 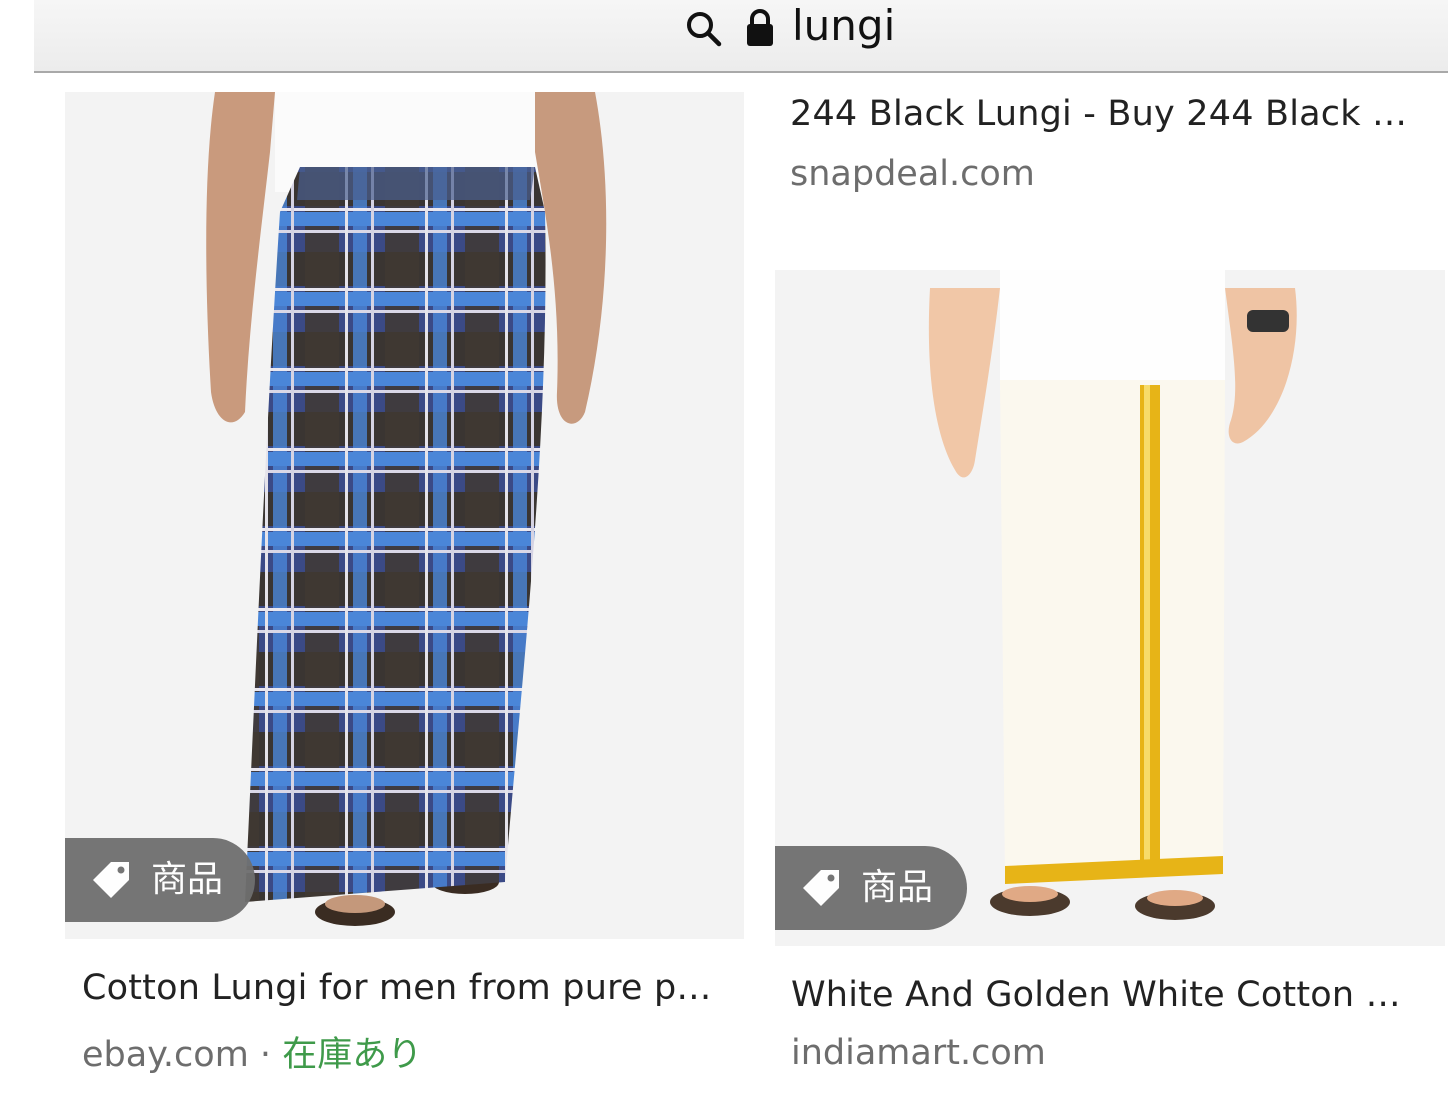 What do you see at coordinates (704, 29) in the screenshot?
I see `search-icon` at bounding box center [704, 29].